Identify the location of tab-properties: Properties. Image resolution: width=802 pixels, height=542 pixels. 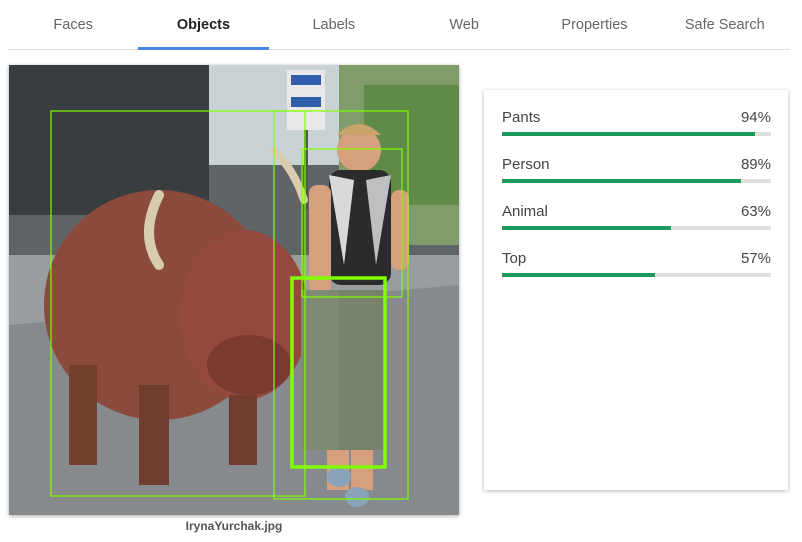
(594, 24).